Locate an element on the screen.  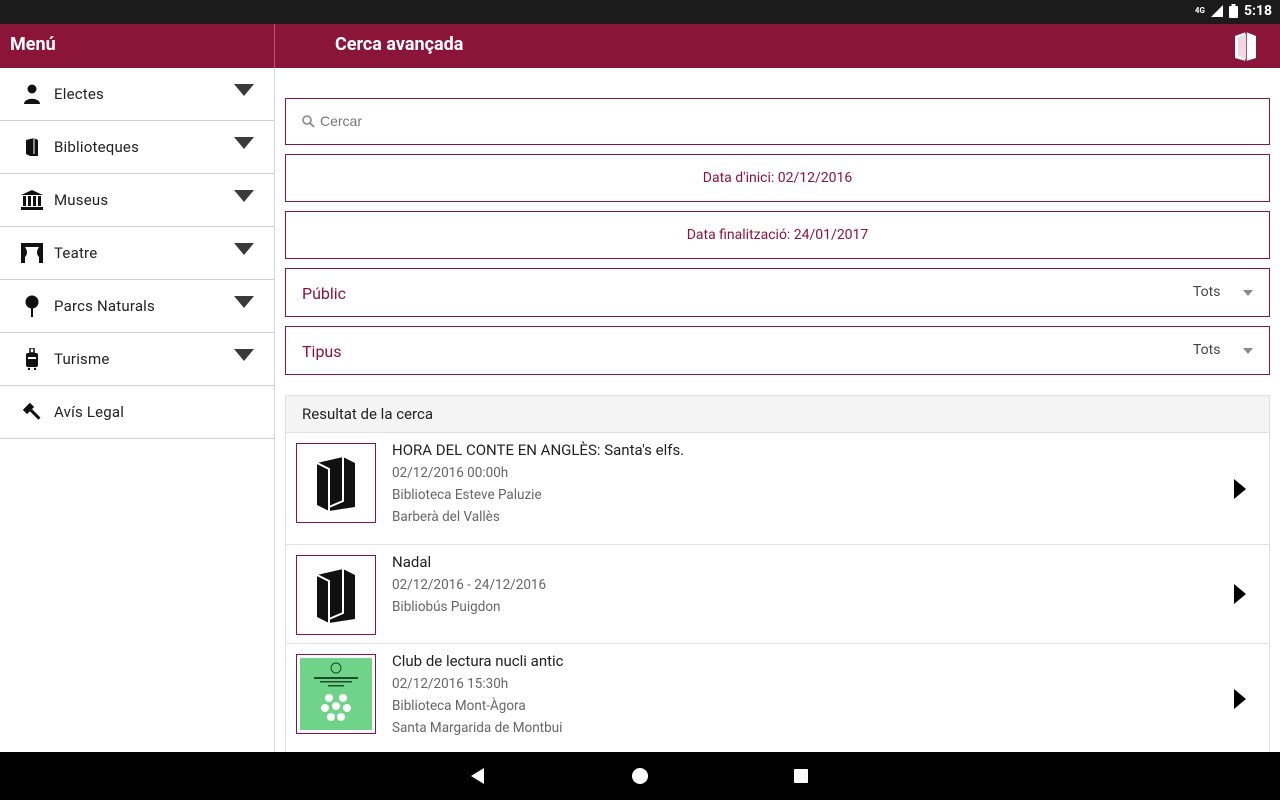
public-select: Públic Tots is located at coordinates (777, 292).